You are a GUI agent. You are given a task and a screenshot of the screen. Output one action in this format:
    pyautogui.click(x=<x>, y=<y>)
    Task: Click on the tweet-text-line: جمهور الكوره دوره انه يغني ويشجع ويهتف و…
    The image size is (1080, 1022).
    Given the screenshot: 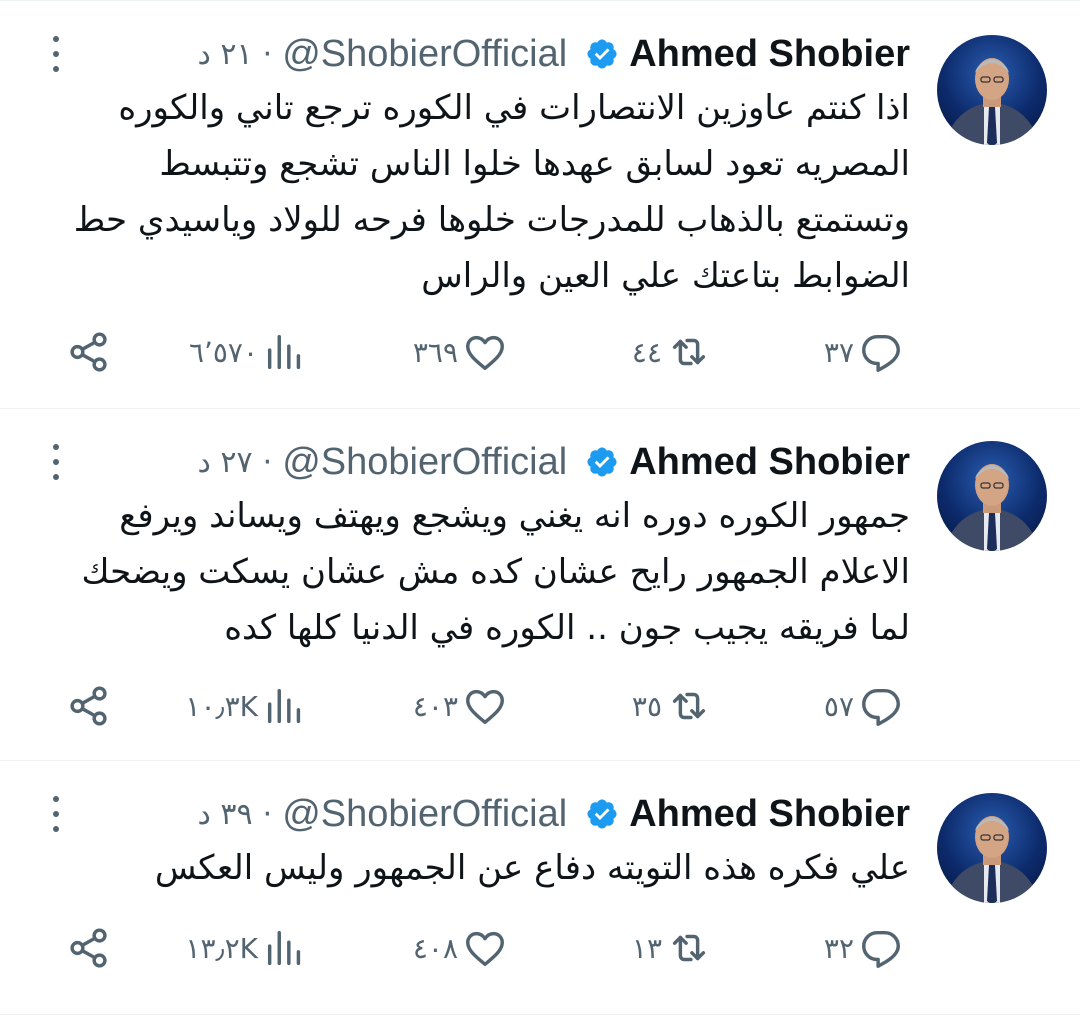 What is the action you would take?
    pyautogui.click(x=514, y=516)
    